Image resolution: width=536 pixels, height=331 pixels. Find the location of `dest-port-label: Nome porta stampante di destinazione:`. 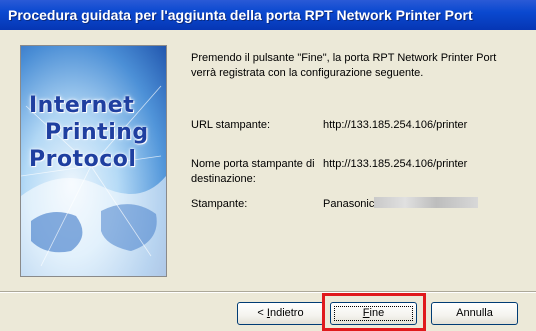

dest-port-label: Nome porta stampante di destinazione: is located at coordinates (253, 171).